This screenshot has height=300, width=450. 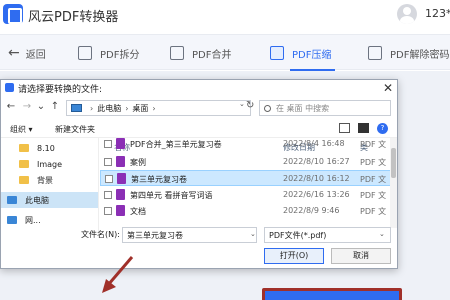 I want to click on file-row: 案例 2022/8/10 16:27 PDF 文, so click(x=248, y=162).